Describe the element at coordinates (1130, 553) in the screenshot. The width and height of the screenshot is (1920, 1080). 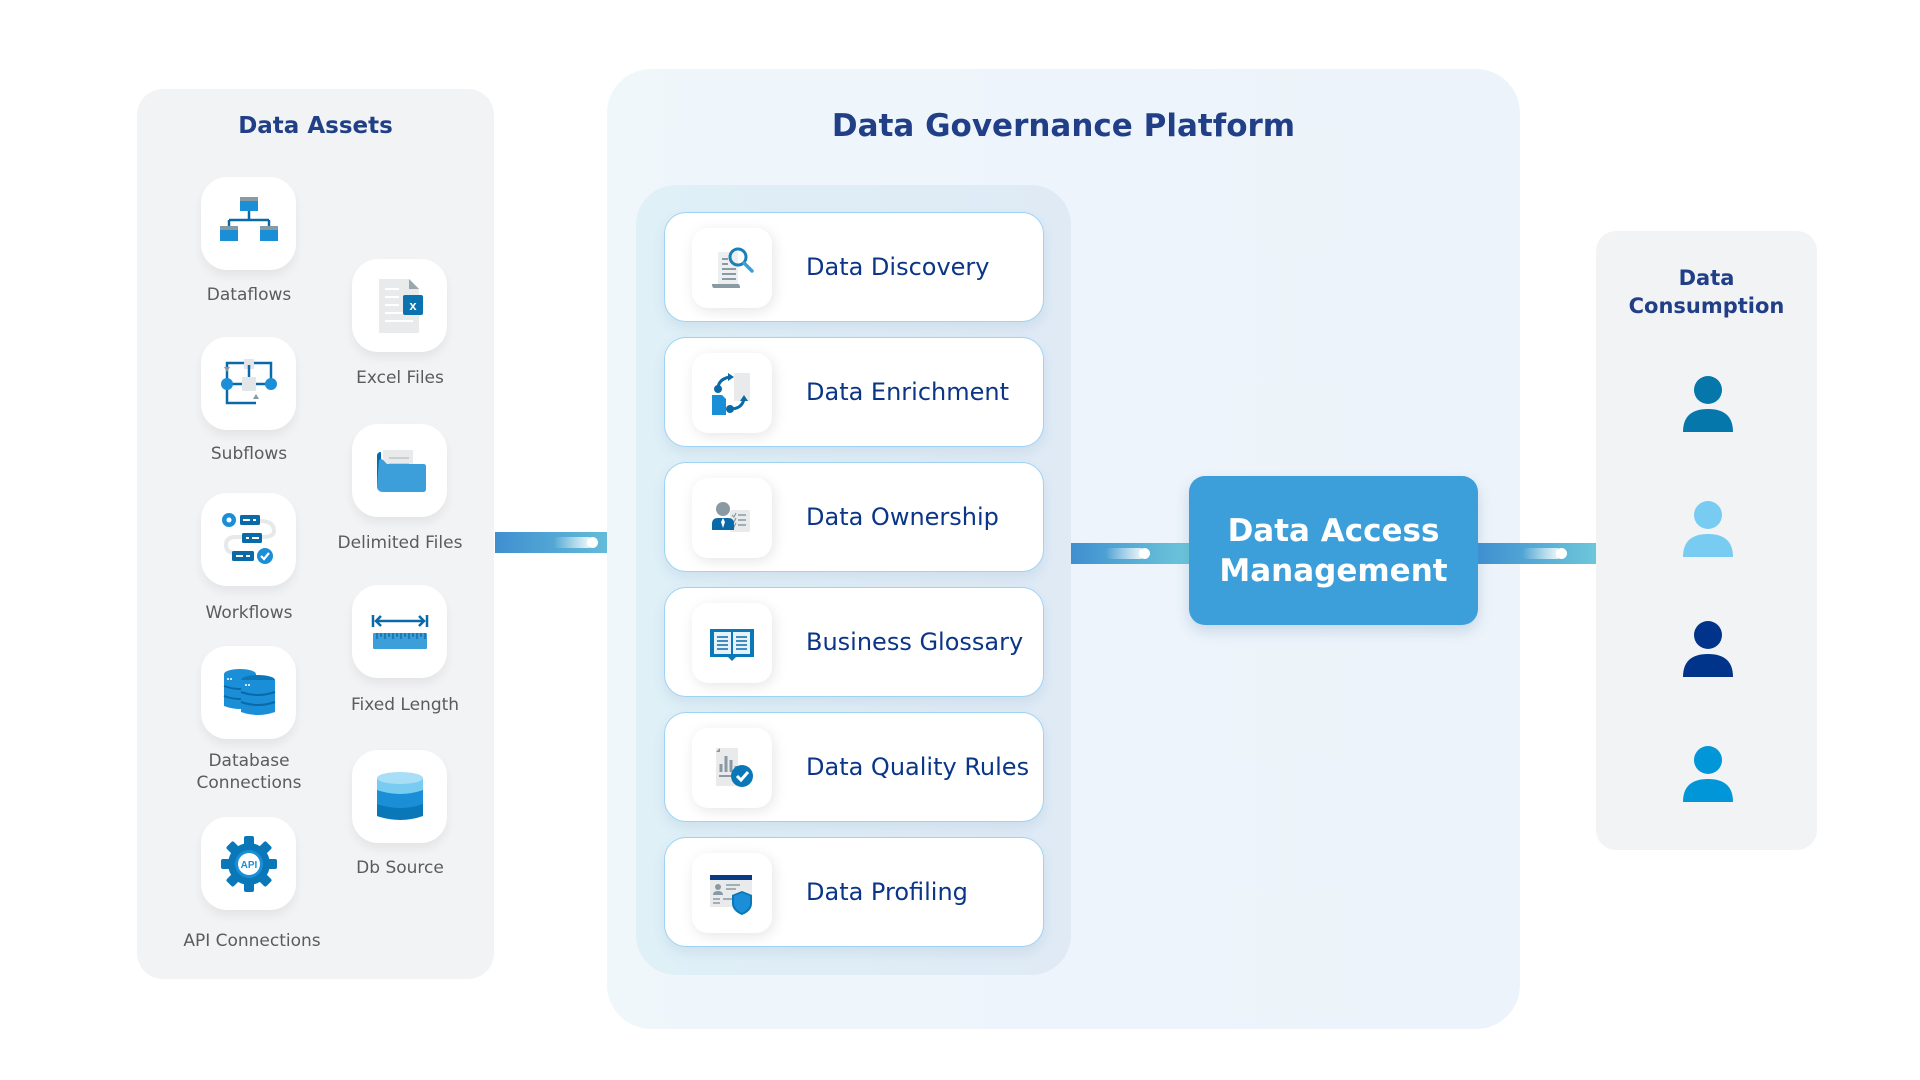
I see `connector-modules-to-access` at that location.